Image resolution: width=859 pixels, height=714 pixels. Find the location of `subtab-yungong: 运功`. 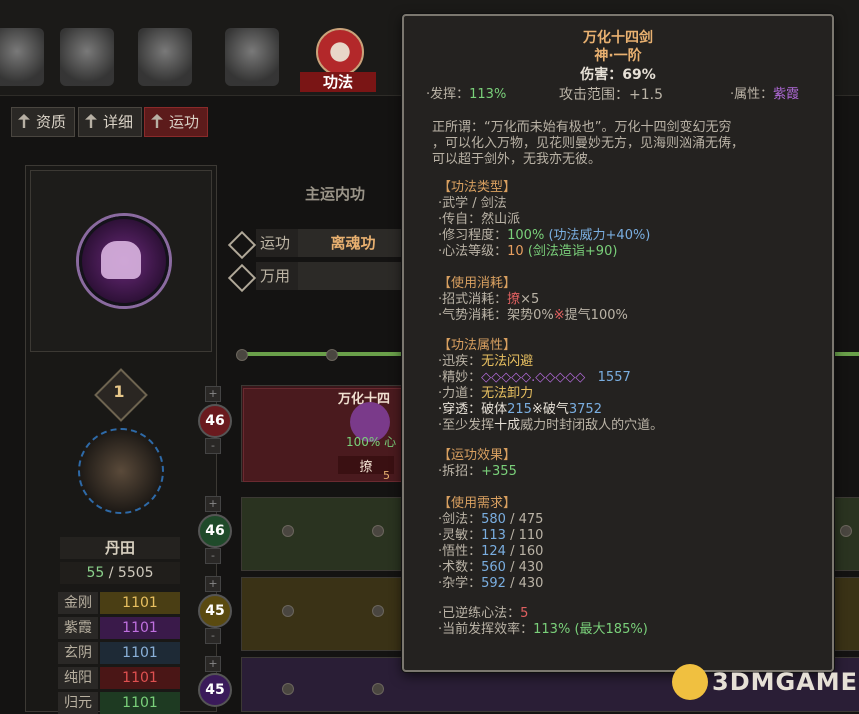

subtab-yungong: 运功 is located at coordinates (176, 122).